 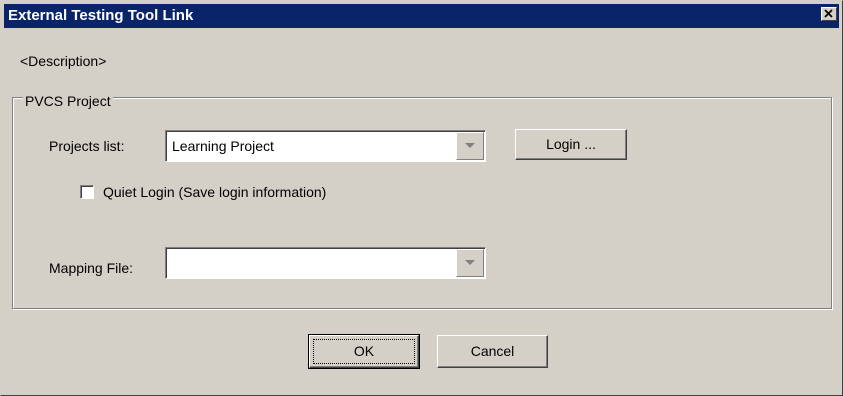 I want to click on title-bar: External Testing Tool Link, so click(x=421, y=16).